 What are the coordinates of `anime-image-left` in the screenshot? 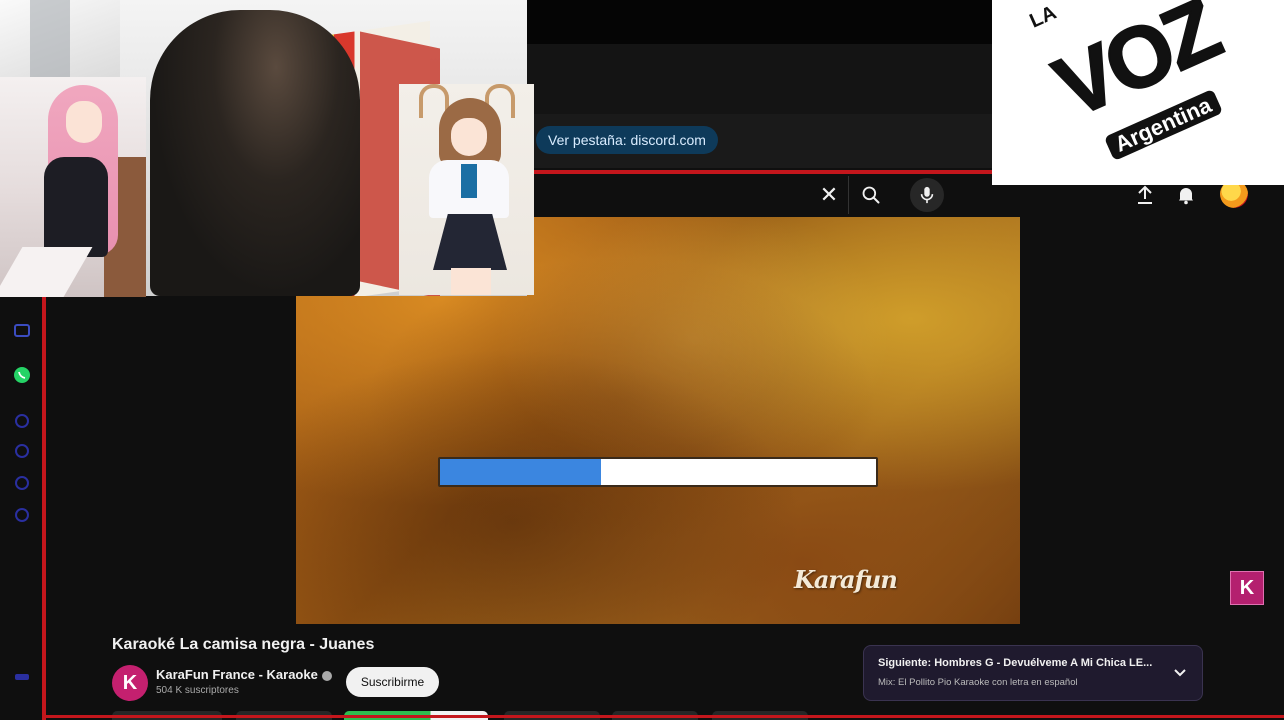 It's located at (73, 187).